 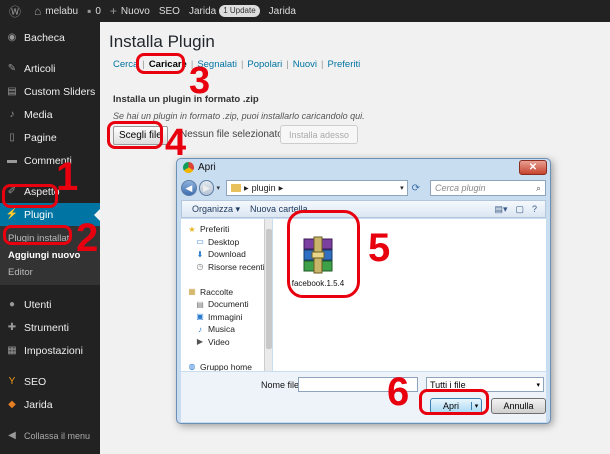 I want to click on sidebar-item-utenti: ● Utenti, so click(x=50, y=304).